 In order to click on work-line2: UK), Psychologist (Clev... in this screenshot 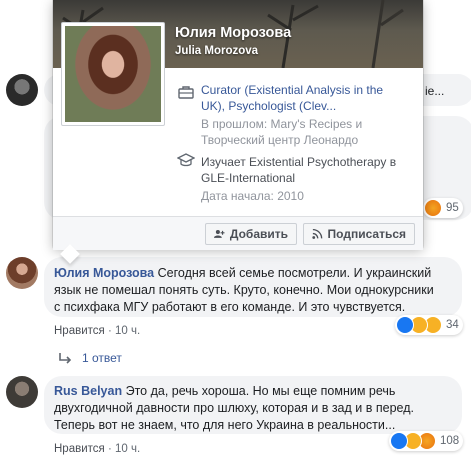, I will do `click(269, 106)`.